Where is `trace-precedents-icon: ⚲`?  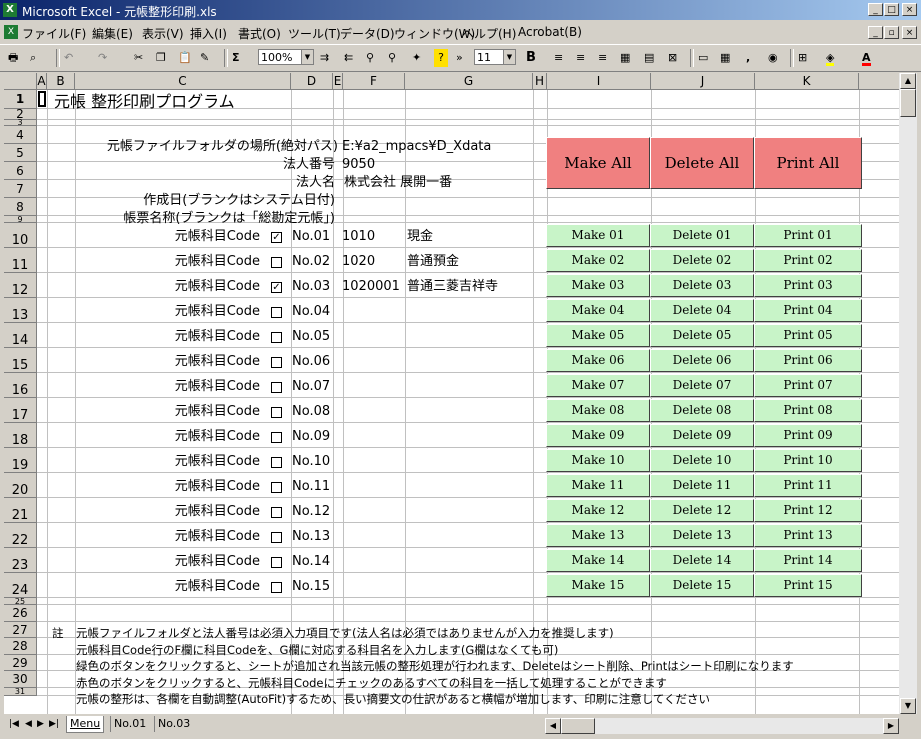 trace-precedents-icon: ⚲ is located at coordinates (370, 58).